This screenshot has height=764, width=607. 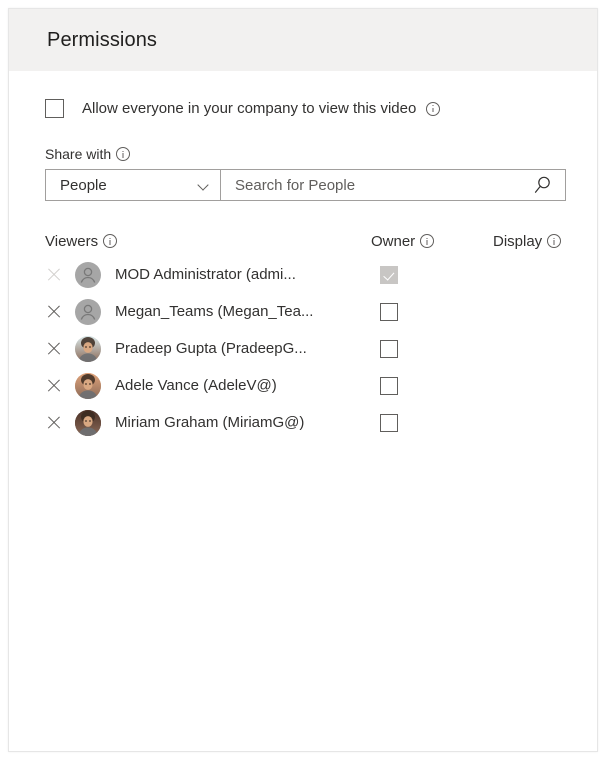 I want to click on viewer-cell: Miriam Graham (MiriamG@), so click(x=208, y=422).